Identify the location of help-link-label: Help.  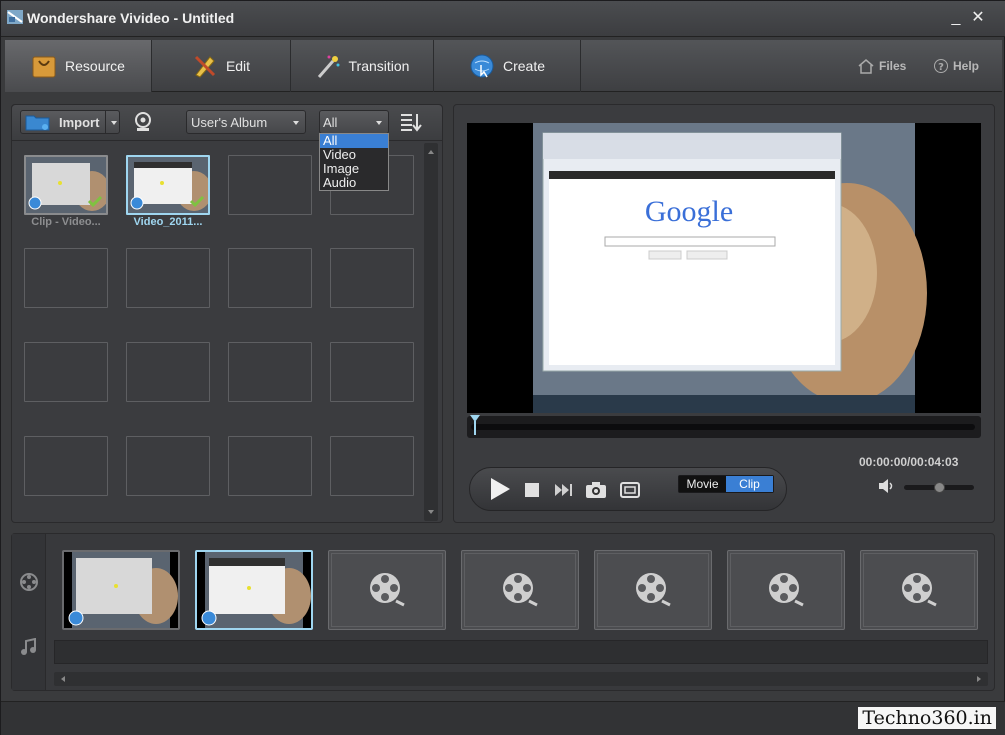
(966, 66).